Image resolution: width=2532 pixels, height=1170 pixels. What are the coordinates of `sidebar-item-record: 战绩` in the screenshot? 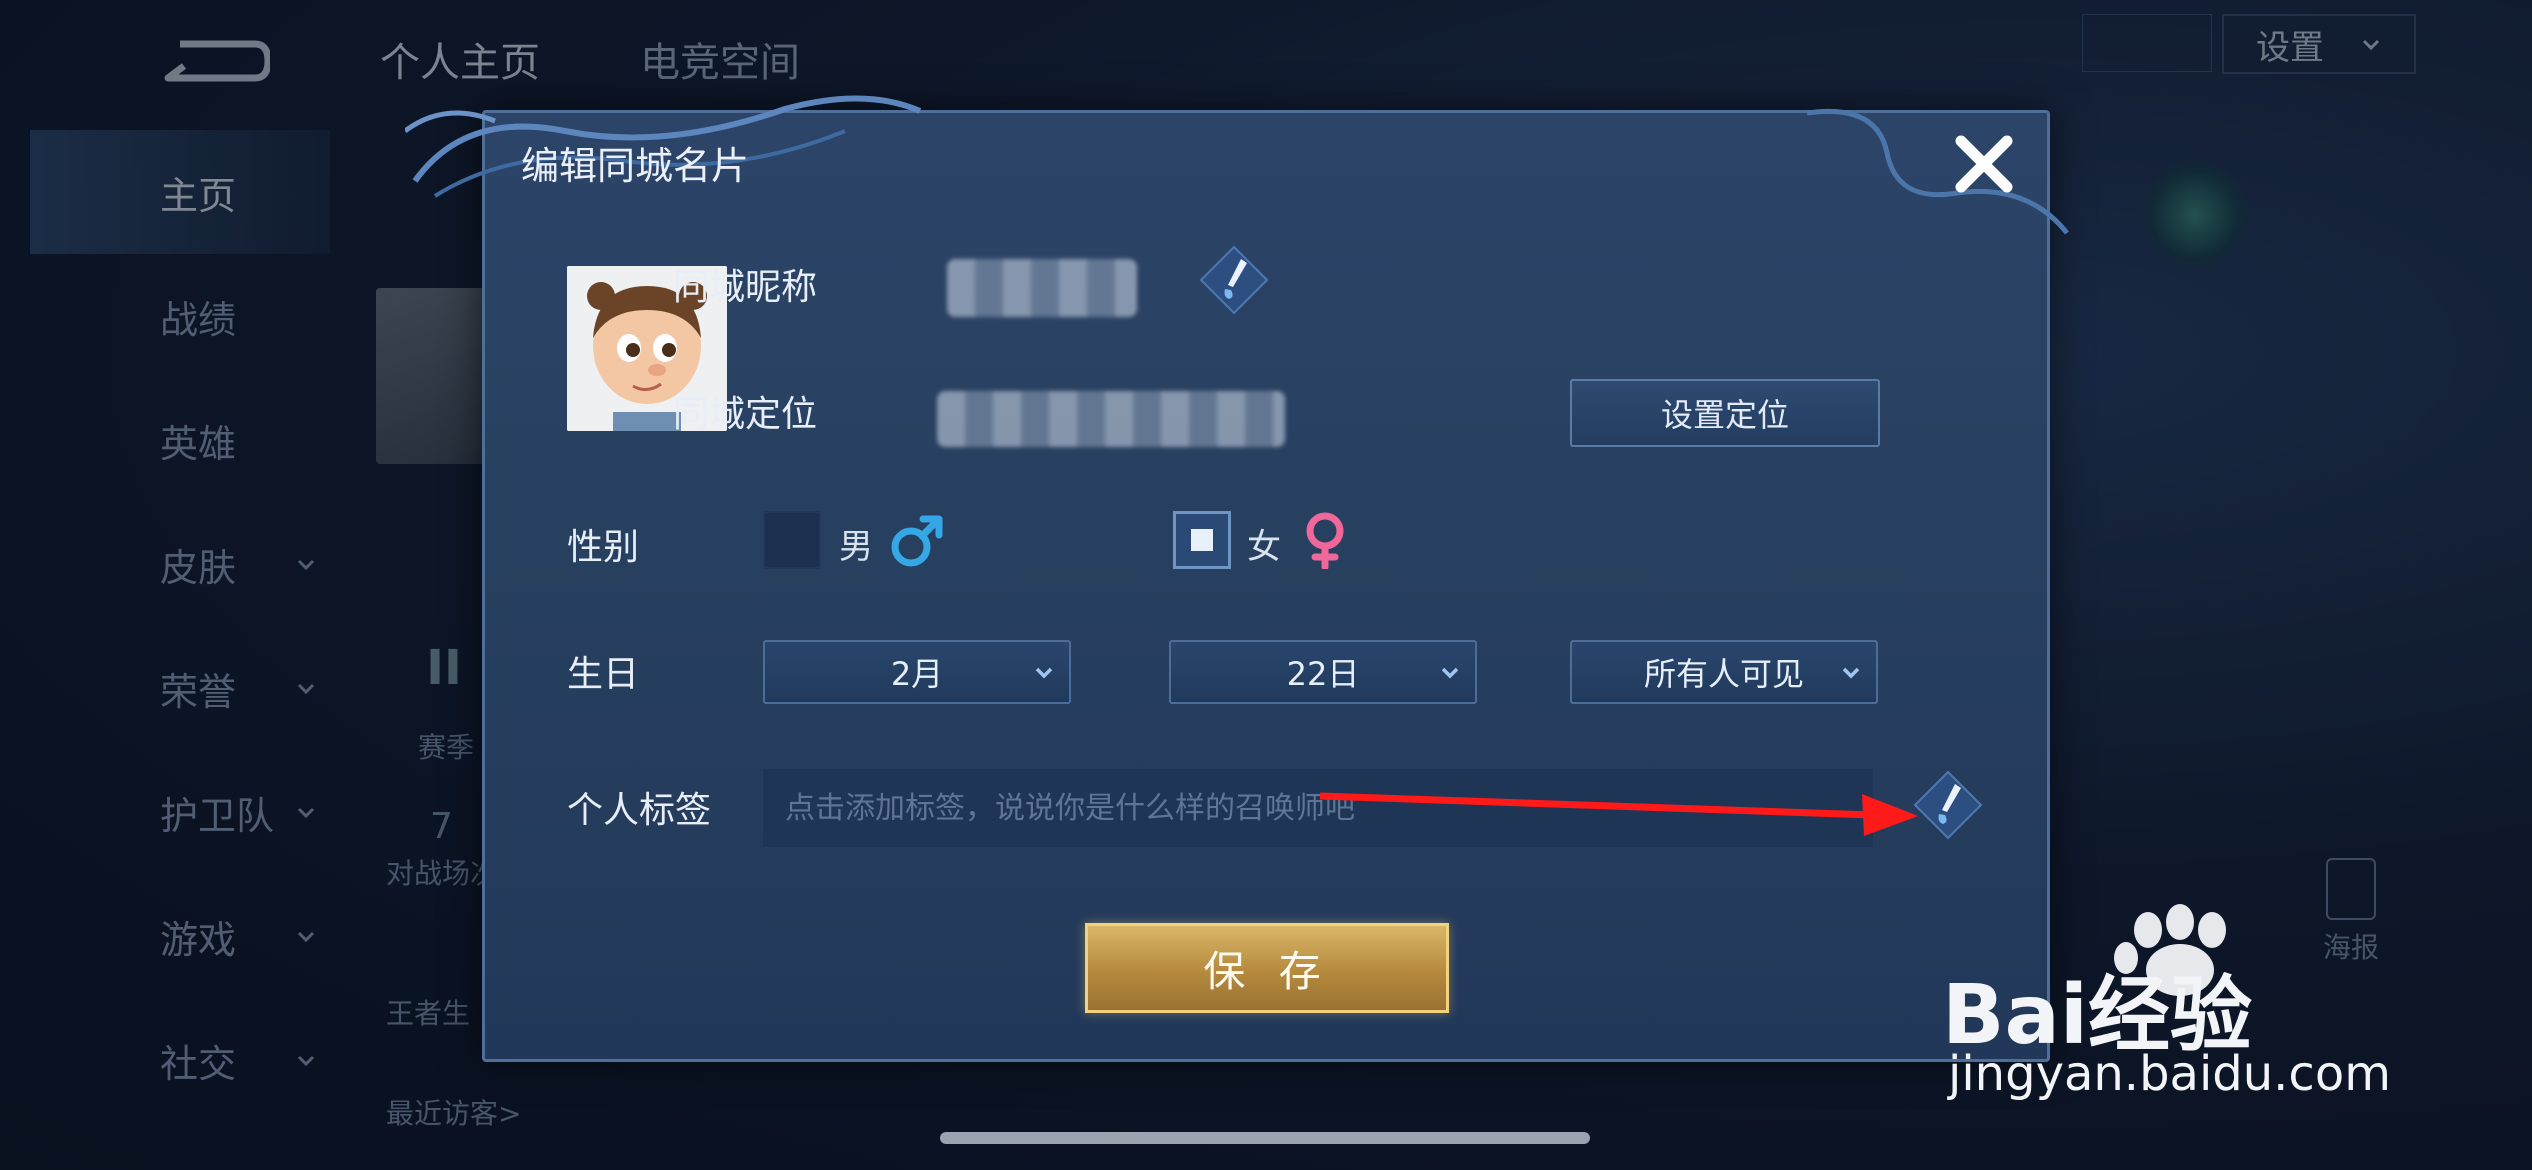 It's located at (165, 316).